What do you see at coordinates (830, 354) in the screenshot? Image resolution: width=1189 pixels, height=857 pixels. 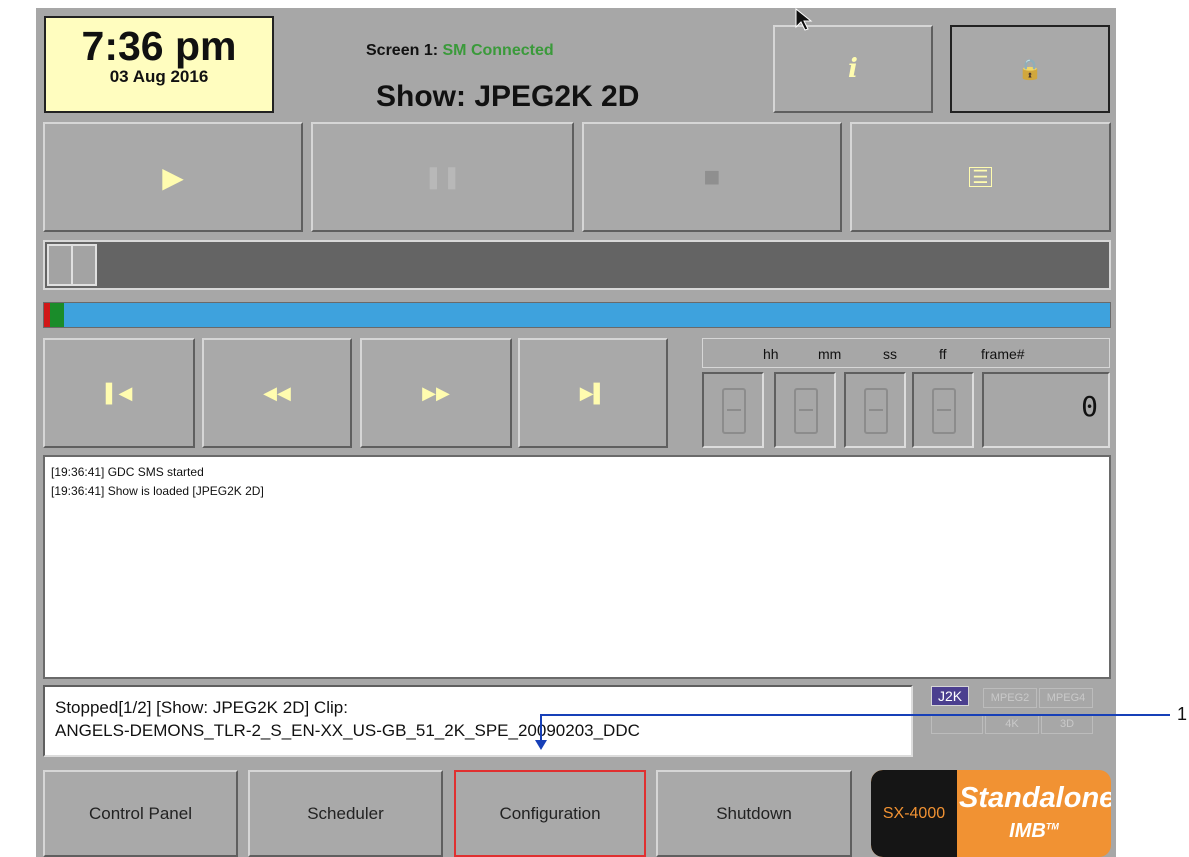 I see `timecode-mm-label: mm` at bounding box center [830, 354].